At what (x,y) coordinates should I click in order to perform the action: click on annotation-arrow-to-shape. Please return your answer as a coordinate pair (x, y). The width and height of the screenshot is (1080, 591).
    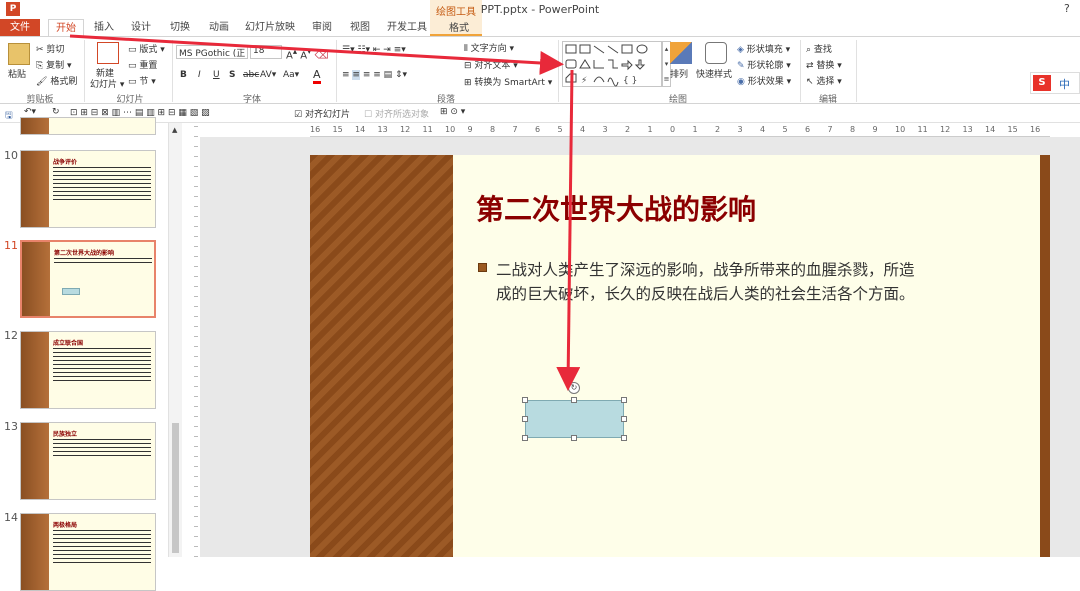
    Looking at the image, I should click on (568, 230).